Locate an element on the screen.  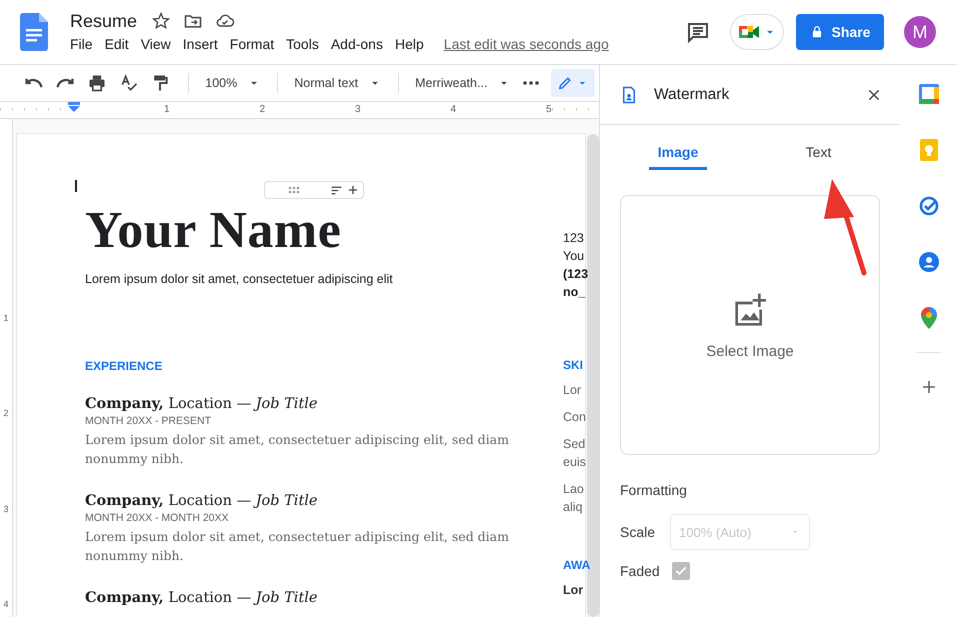
drag-handle-icon is located at coordinates (294, 190).